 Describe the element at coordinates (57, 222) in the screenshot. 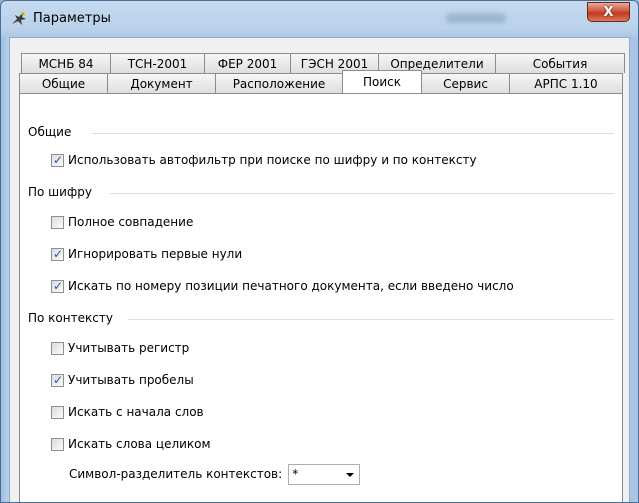

I see `exact-match-checkbox` at that location.